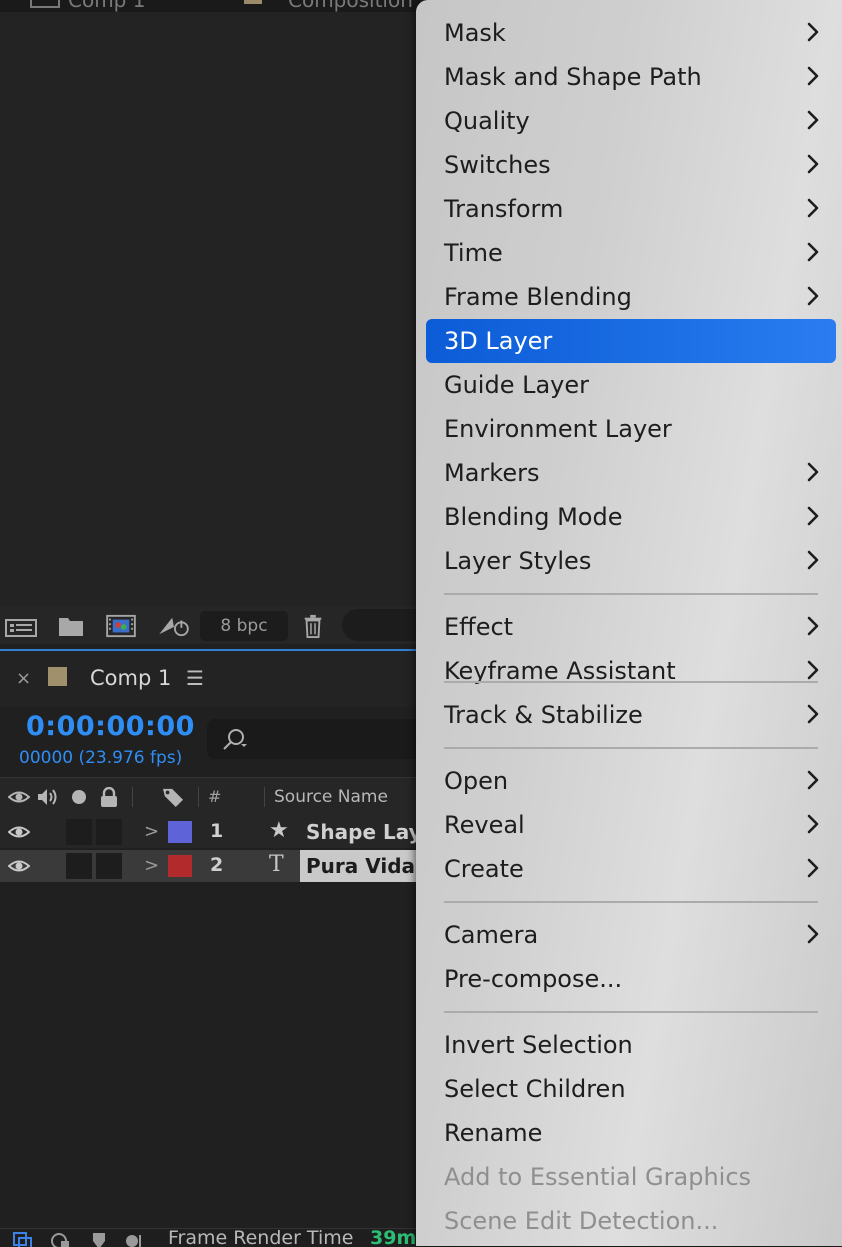 Image resolution: width=842 pixels, height=1247 pixels. Describe the element at coordinates (214, 796) in the screenshot. I see `column-number-header: #` at that location.